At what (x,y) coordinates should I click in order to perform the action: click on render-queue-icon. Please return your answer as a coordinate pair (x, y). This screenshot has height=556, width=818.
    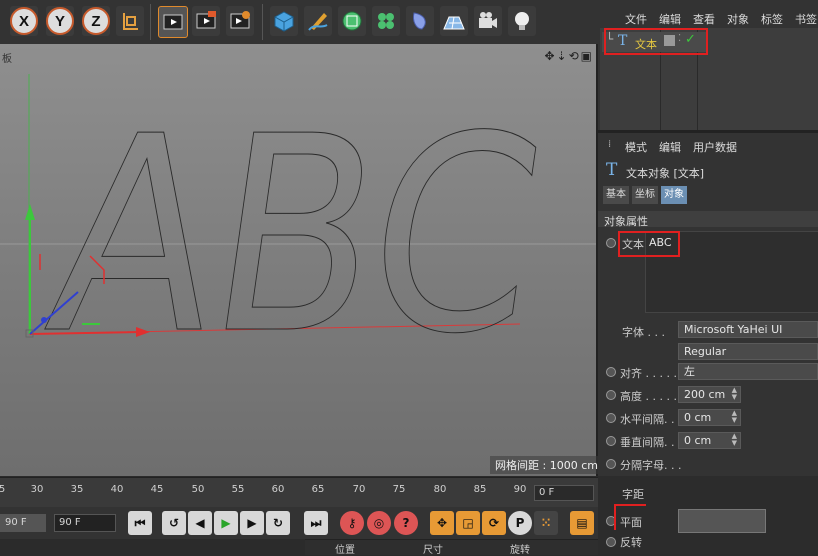
    Looking at the image, I should click on (206, 20).